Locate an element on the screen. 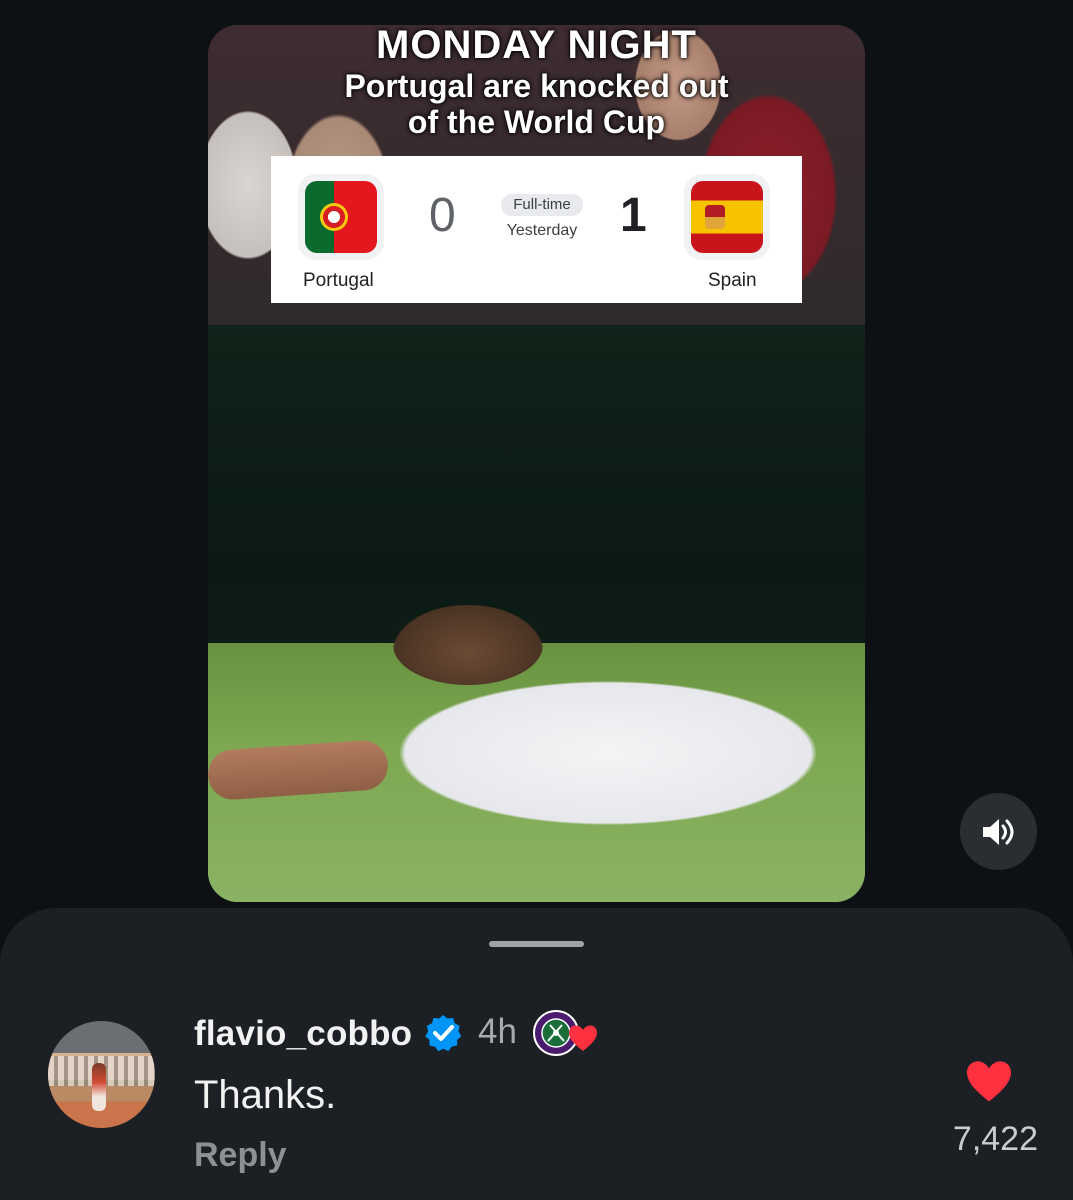 The image size is (1073, 1200). reply-button: Reply is located at coordinates (240, 1155).